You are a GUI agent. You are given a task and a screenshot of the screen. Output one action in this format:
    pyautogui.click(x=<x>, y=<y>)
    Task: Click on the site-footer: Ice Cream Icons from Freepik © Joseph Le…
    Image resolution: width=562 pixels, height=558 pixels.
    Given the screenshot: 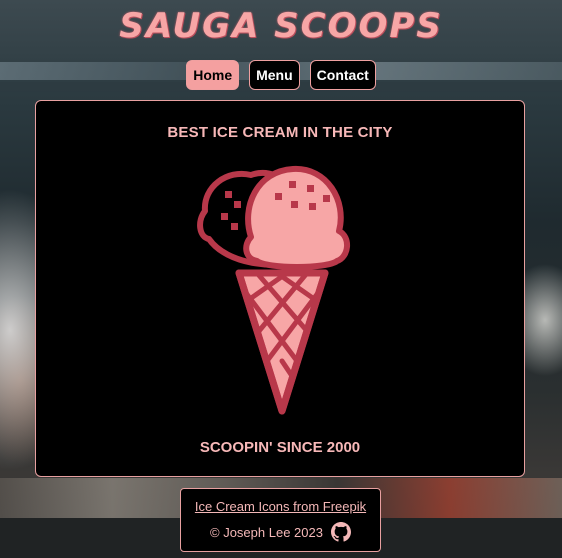 What is the action you would take?
    pyautogui.click(x=280, y=520)
    